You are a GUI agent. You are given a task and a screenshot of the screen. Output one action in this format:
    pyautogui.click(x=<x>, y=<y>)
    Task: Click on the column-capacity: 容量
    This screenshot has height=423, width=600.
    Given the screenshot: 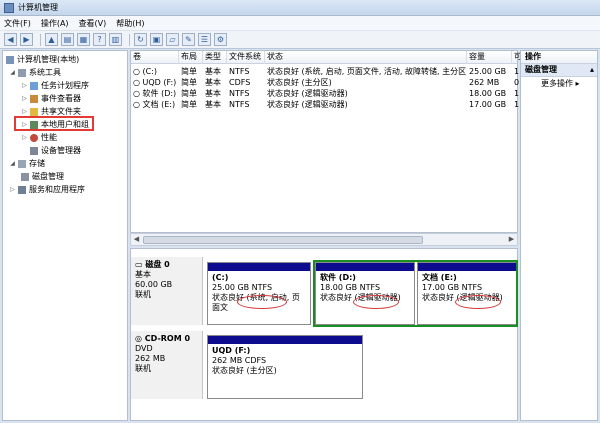 What is the action you would take?
    pyautogui.click(x=489, y=57)
    